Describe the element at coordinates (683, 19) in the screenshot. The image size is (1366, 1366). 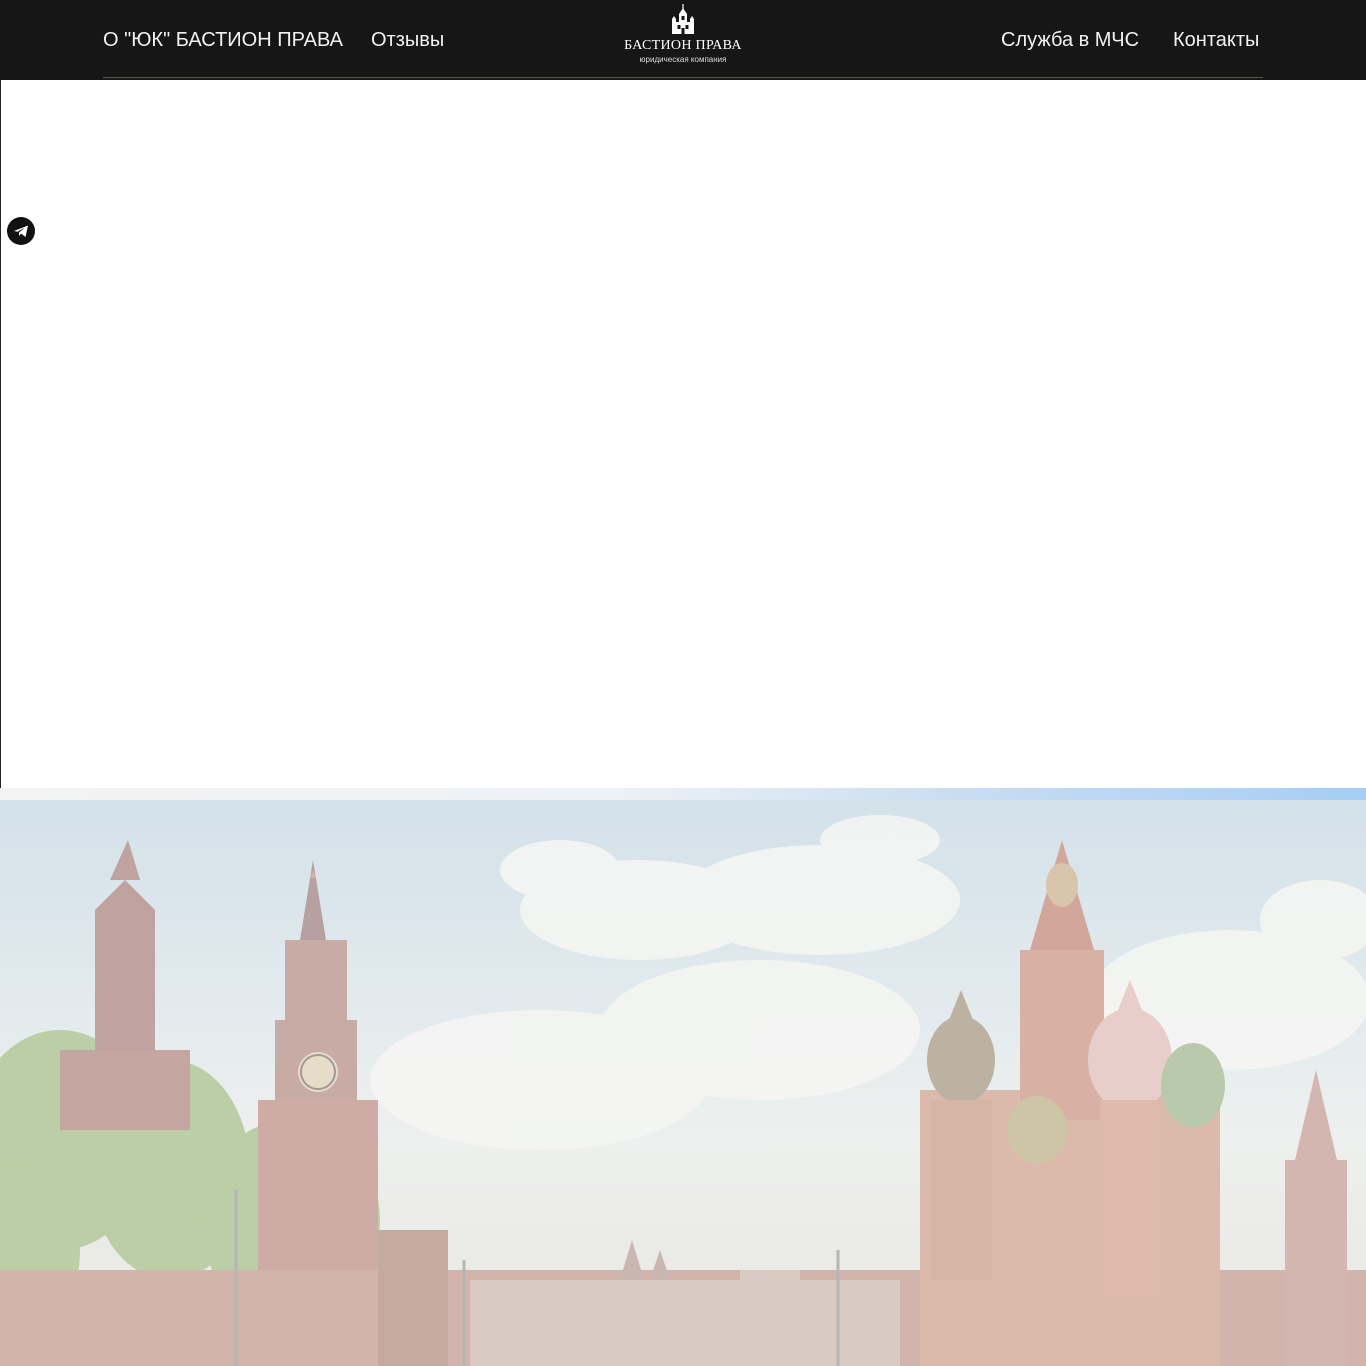
I see `castle-icon` at that location.